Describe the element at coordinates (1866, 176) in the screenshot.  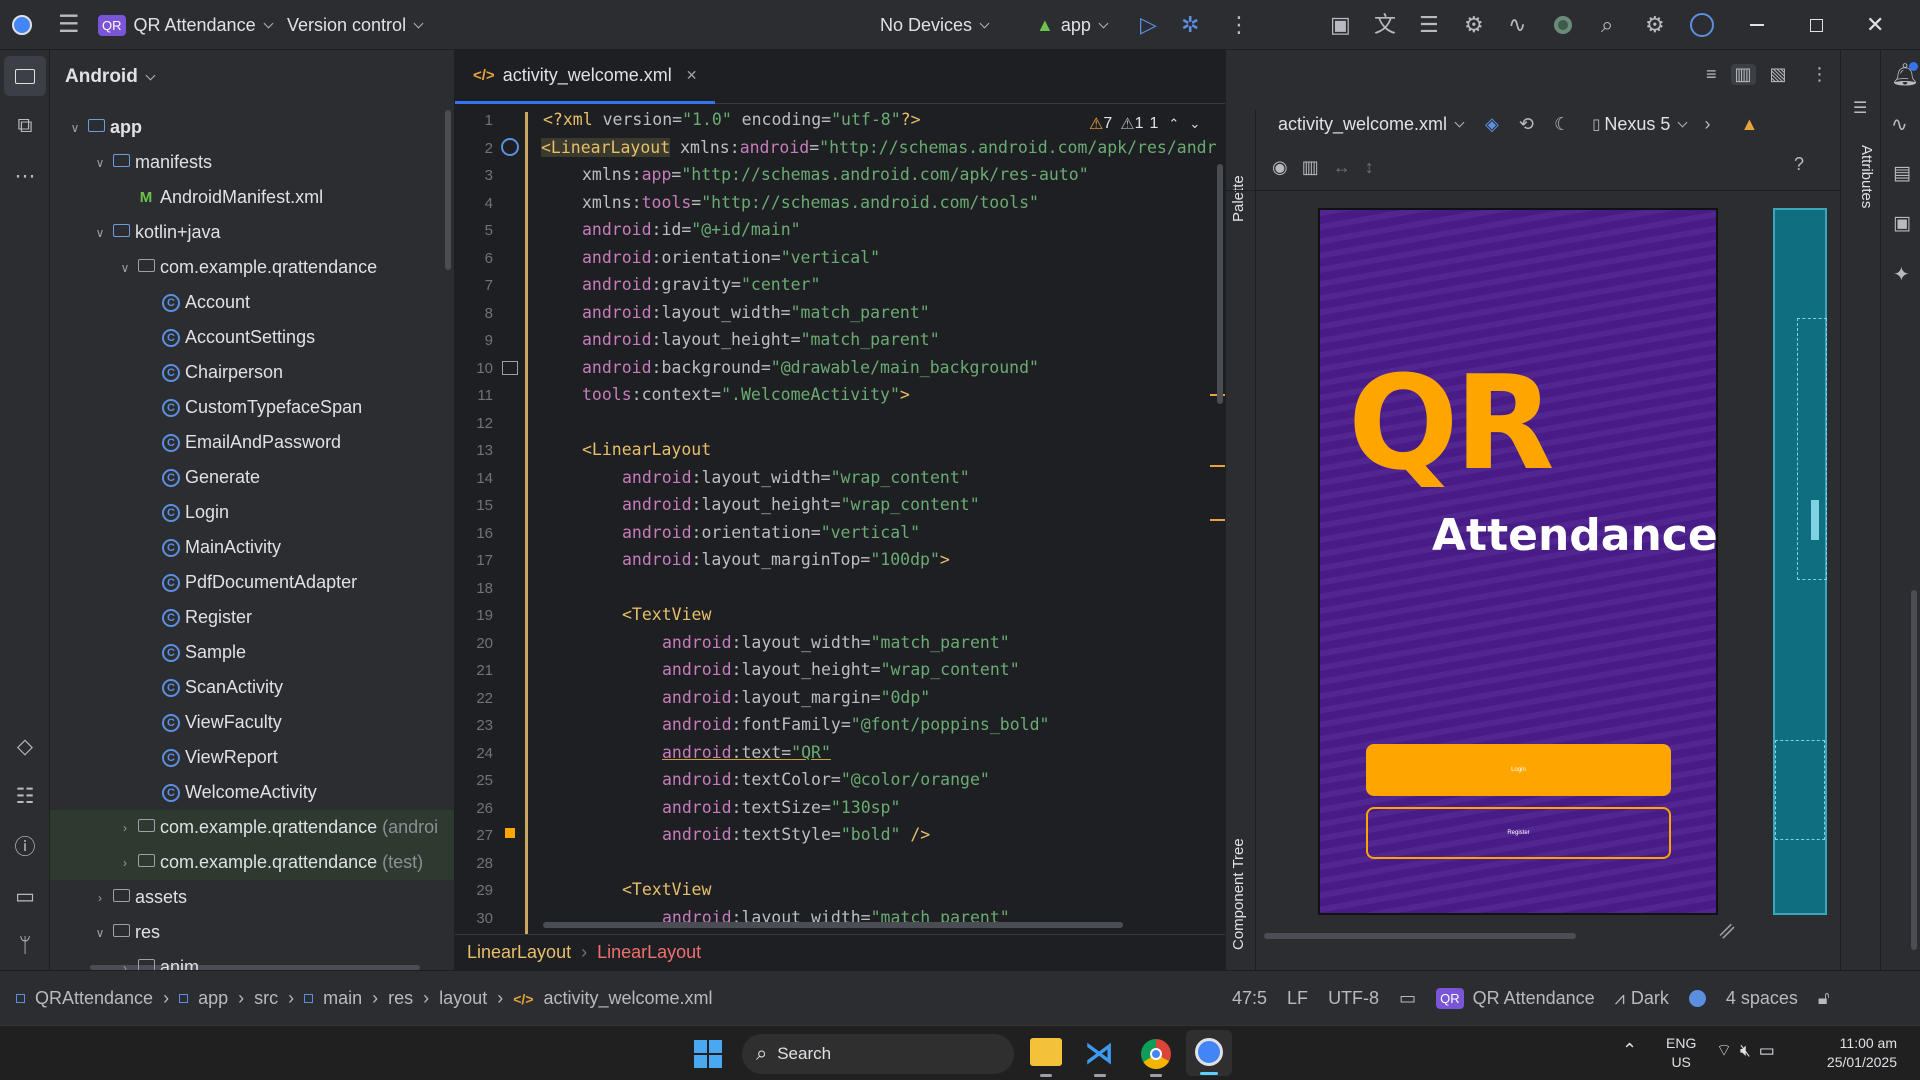
I see `attributes-tab: Attributes` at that location.